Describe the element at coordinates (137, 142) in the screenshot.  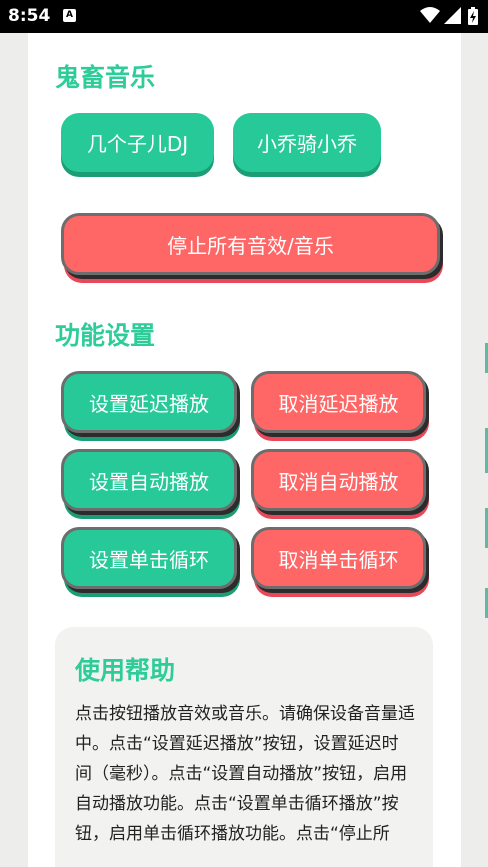
I see `play-jigezier-dj-button: 几个子儿DJ` at that location.